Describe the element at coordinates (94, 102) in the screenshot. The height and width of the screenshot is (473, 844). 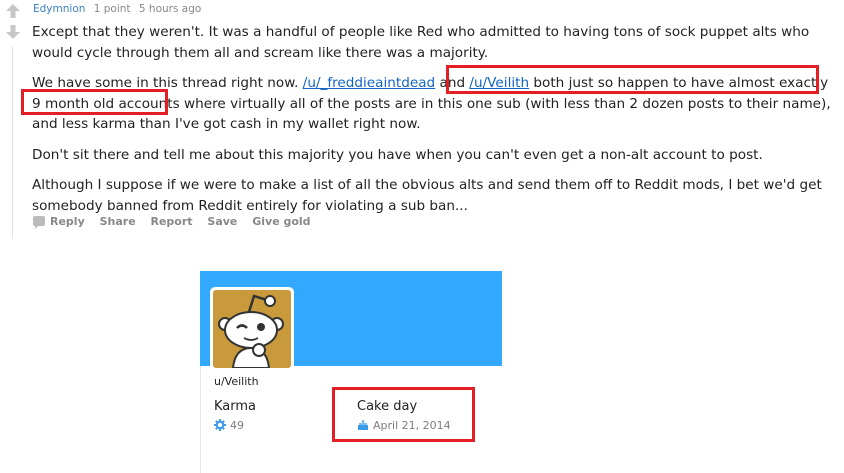
I see `highlight-box-account-age` at that location.